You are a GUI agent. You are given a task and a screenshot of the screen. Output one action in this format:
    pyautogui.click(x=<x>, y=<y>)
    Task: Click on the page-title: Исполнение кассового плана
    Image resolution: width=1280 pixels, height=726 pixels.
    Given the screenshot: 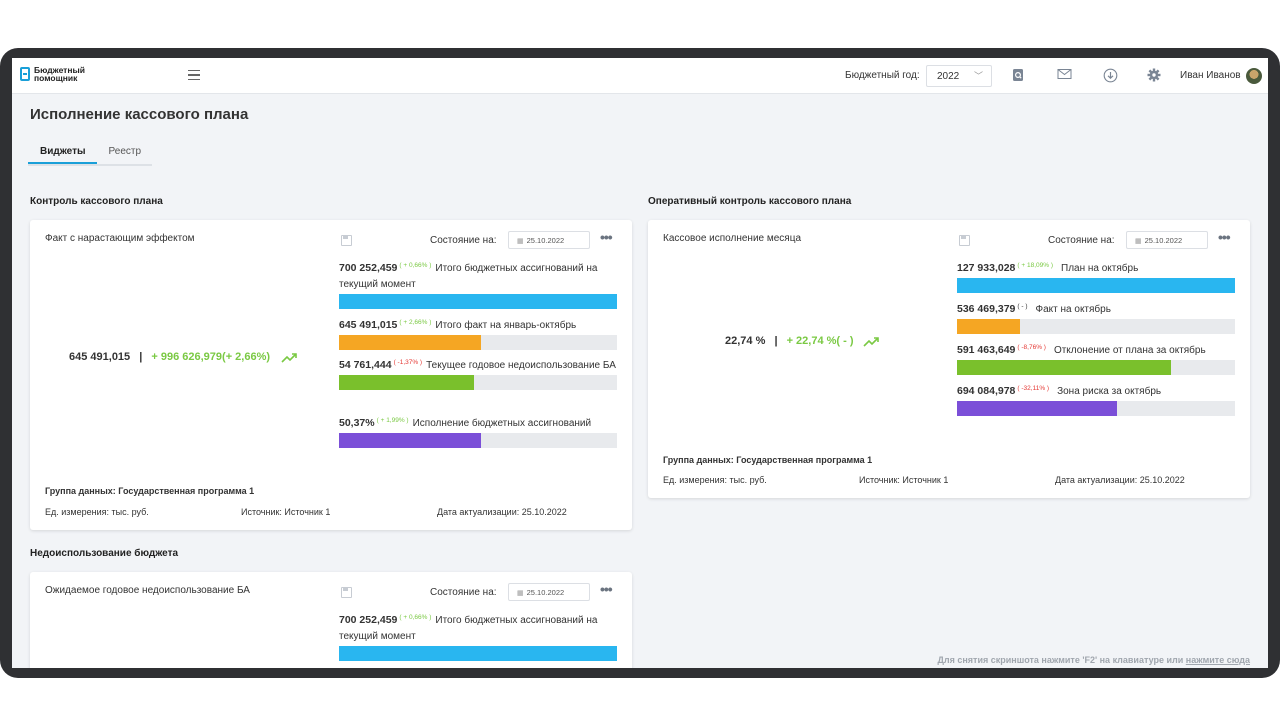 What is the action you would take?
    pyautogui.click(x=139, y=114)
    